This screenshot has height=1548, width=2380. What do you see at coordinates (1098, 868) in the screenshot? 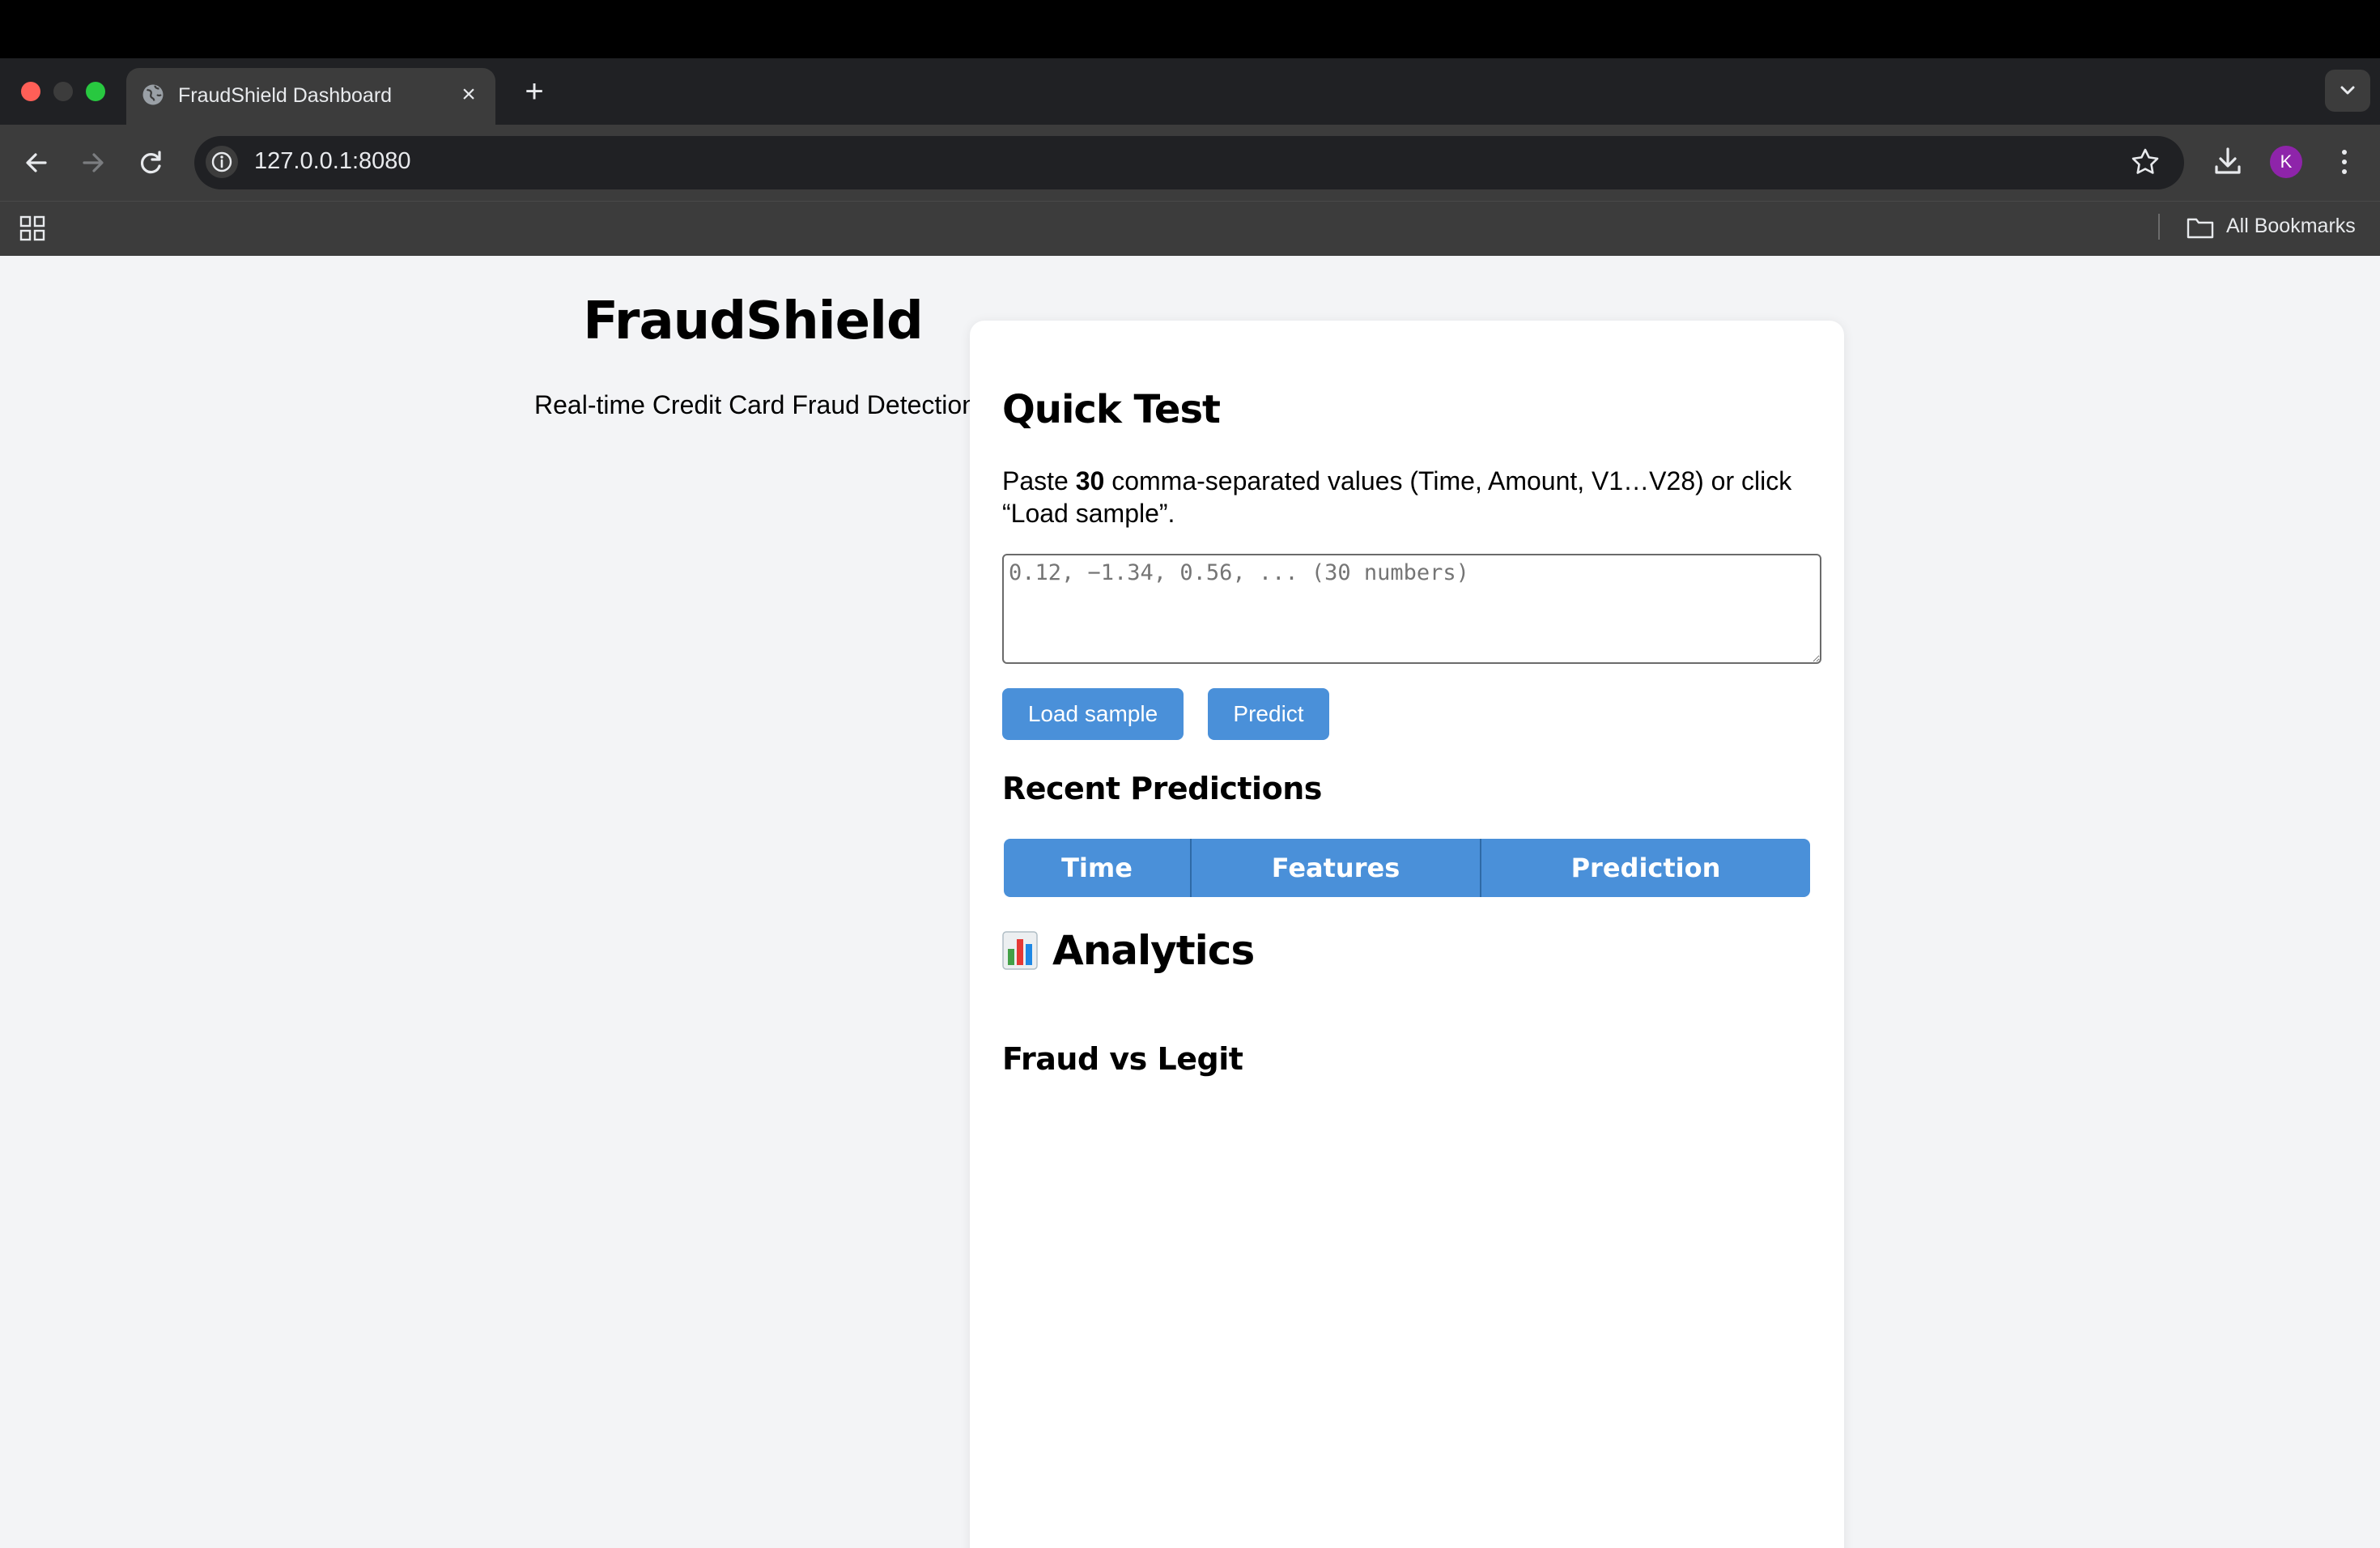
I see `column-header-time: Time` at bounding box center [1098, 868].